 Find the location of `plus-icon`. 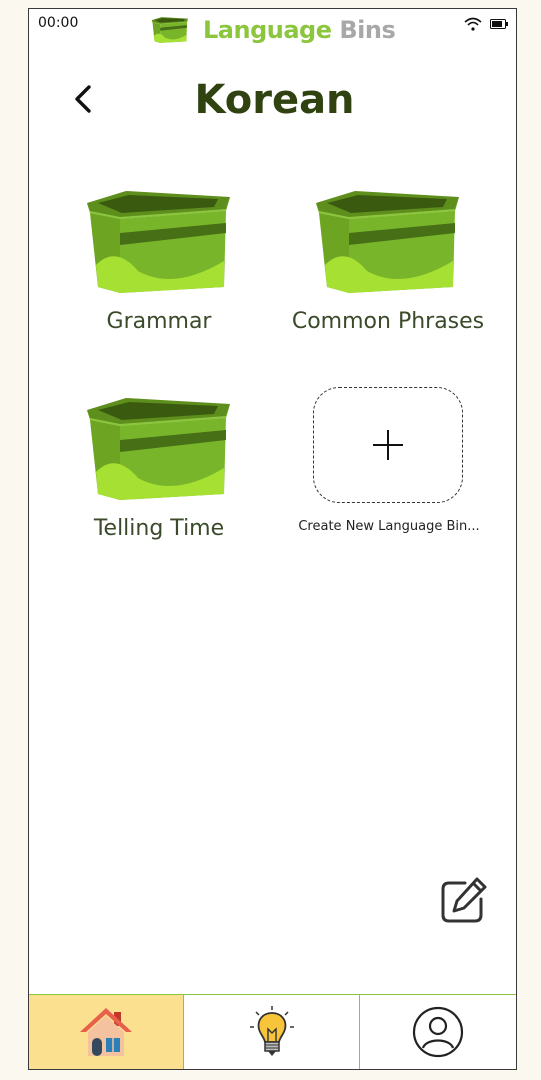

plus-icon is located at coordinates (388, 445).